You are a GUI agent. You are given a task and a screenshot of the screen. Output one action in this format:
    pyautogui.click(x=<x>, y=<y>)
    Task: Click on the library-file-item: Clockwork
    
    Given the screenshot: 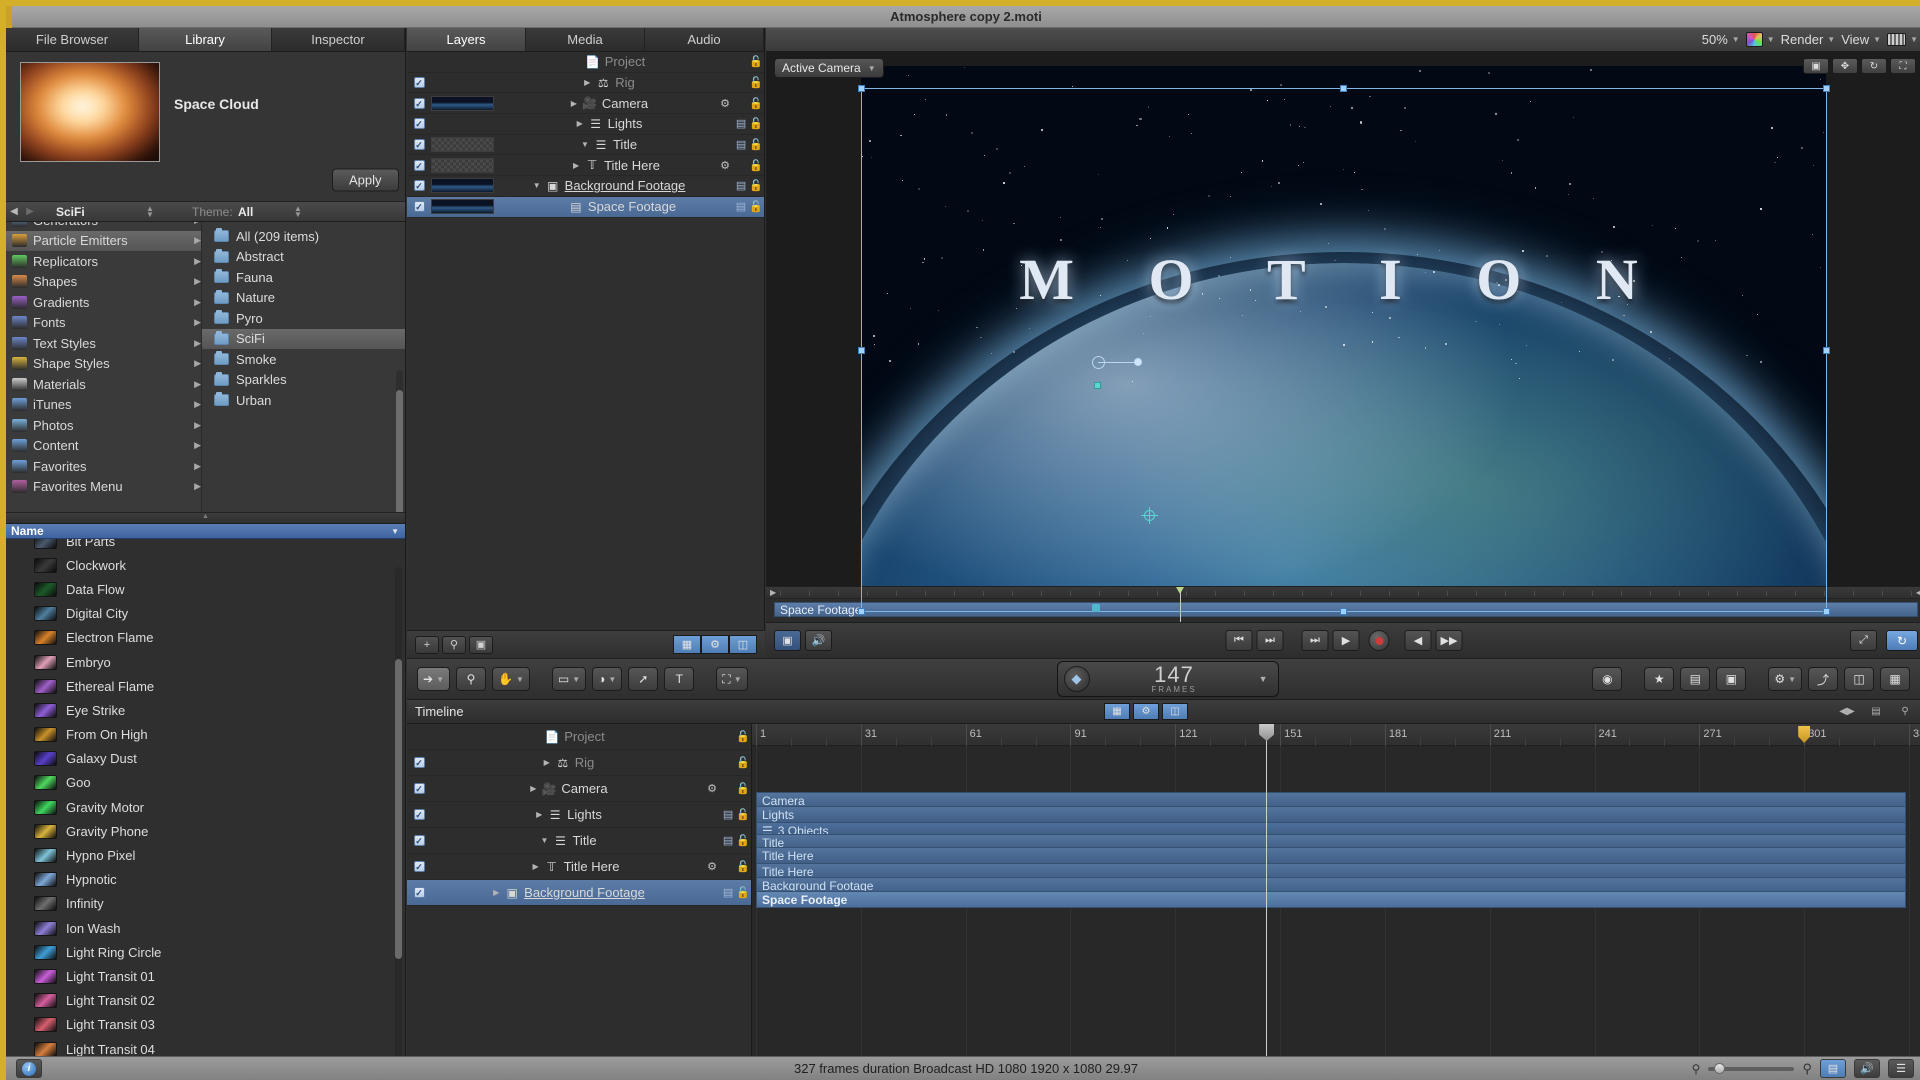 What is the action you would take?
    pyautogui.click(x=205, y=565)
    